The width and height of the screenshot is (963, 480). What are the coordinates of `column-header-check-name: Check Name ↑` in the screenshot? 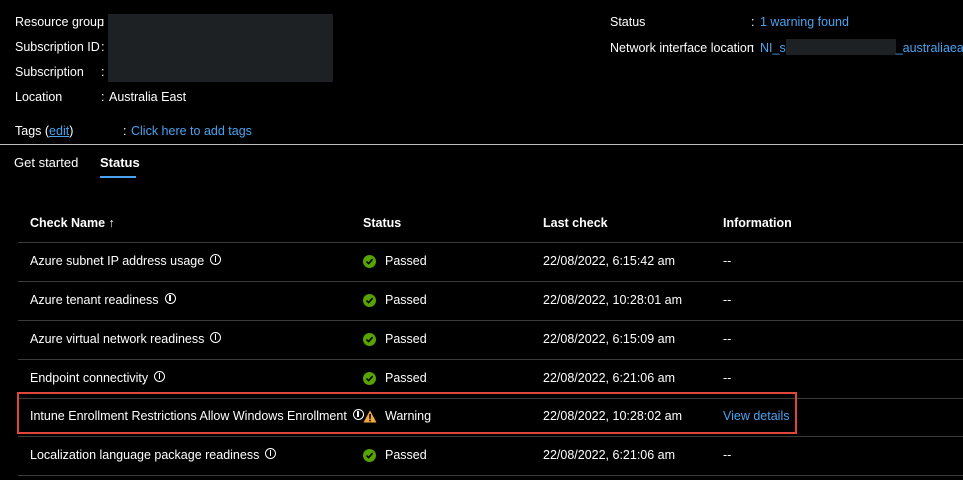 It's located at (72, 223).